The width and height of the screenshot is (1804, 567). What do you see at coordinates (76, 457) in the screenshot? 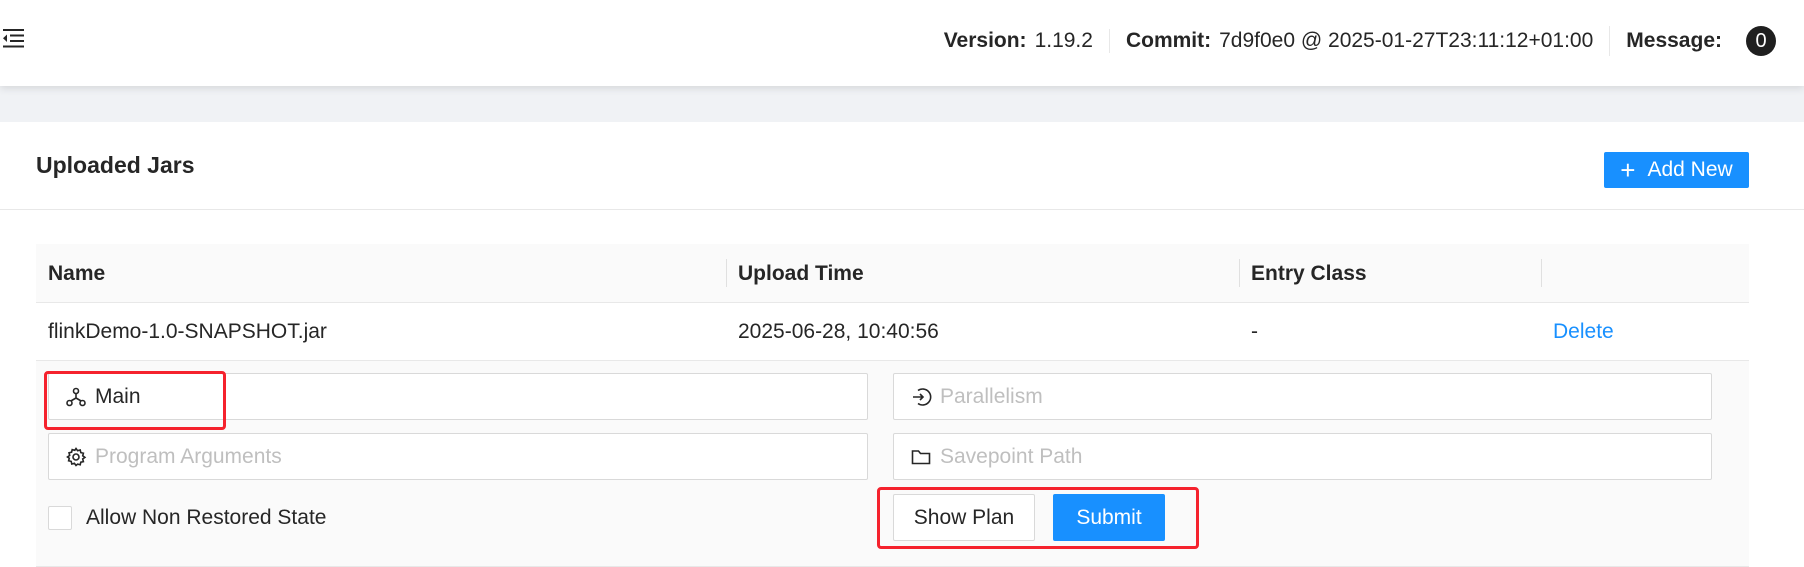
I see `gear-icon` at bounding box center [76, 457].